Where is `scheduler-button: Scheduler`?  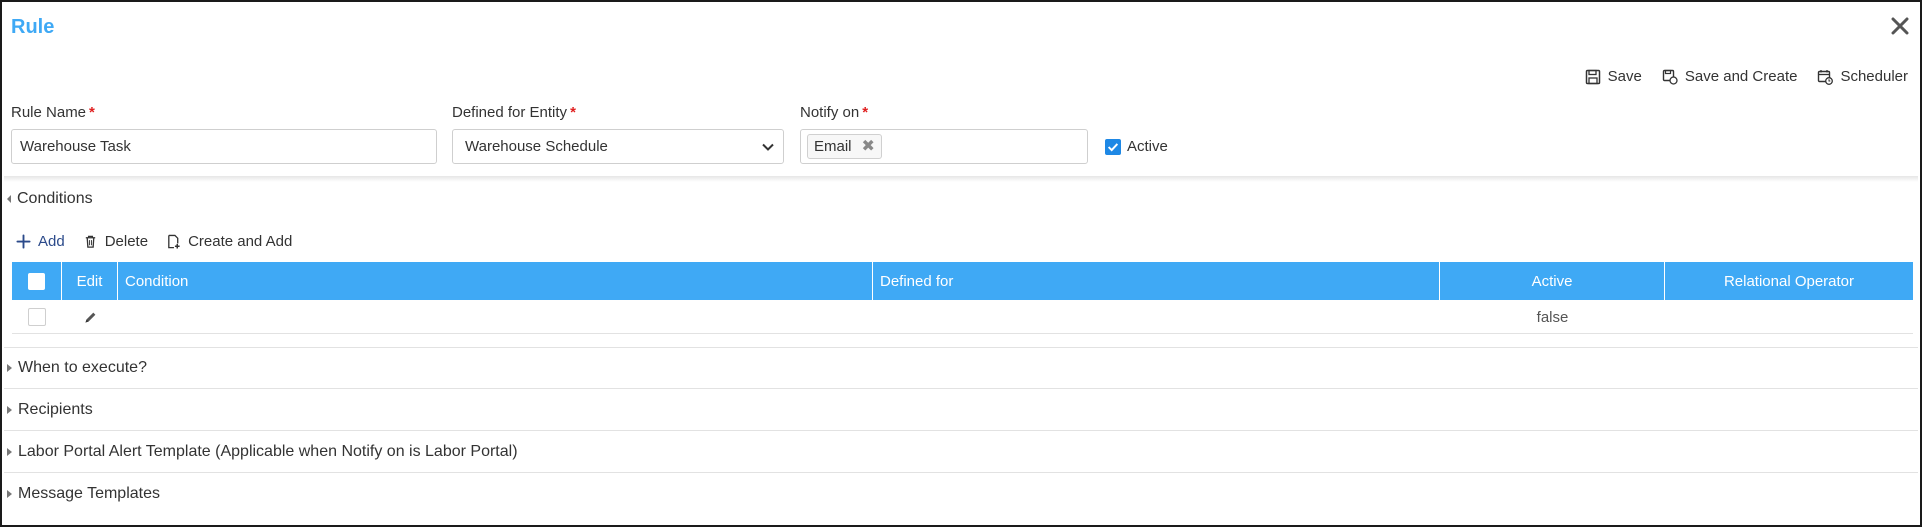
scheduler-button: Scheduler is located at coordinates (1862, 76).